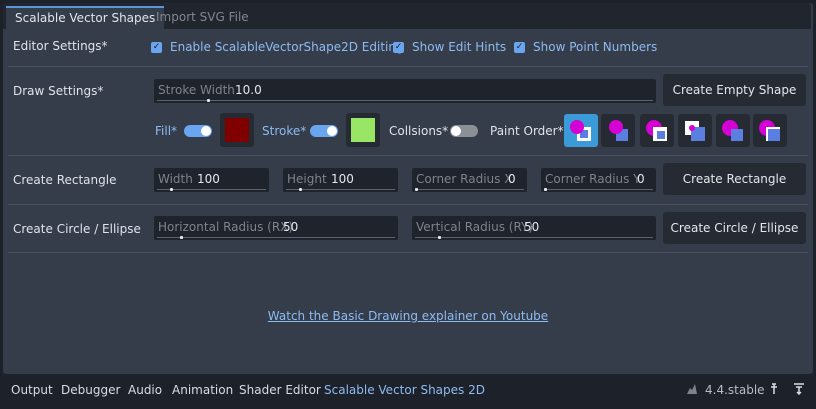 This screenshot has width=816, height=409. What do you see at coordinates (595, 47) in the screenshot?
I see `show-point-numbers-label: Show Point Numbers` at bounding box center [595, 47].